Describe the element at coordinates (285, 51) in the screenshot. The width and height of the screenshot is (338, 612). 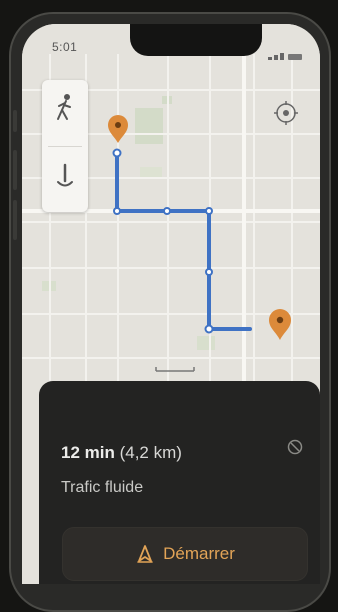
I see `status-icons` at that location.